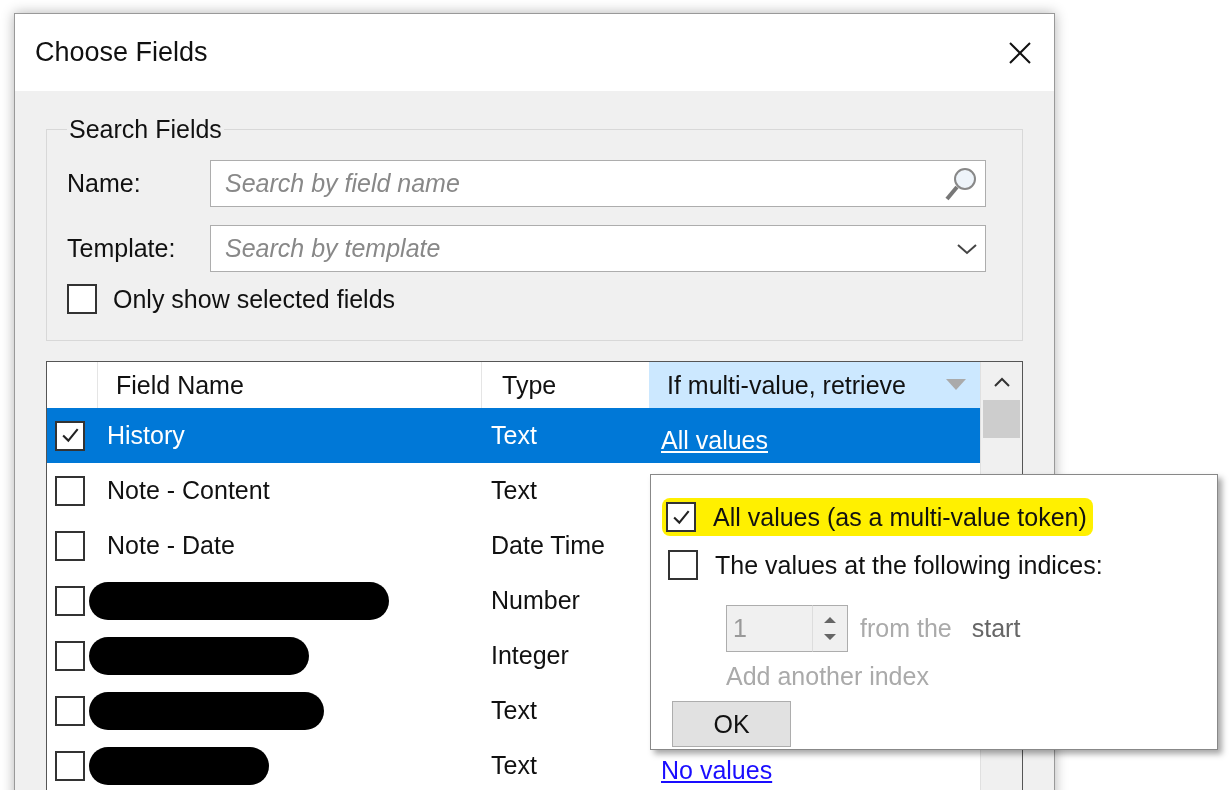 The image size is (1230, 790). Describe the element at coordinates (171, 545) in the screenshot. I see `table-cell: Note - Date` at that location.